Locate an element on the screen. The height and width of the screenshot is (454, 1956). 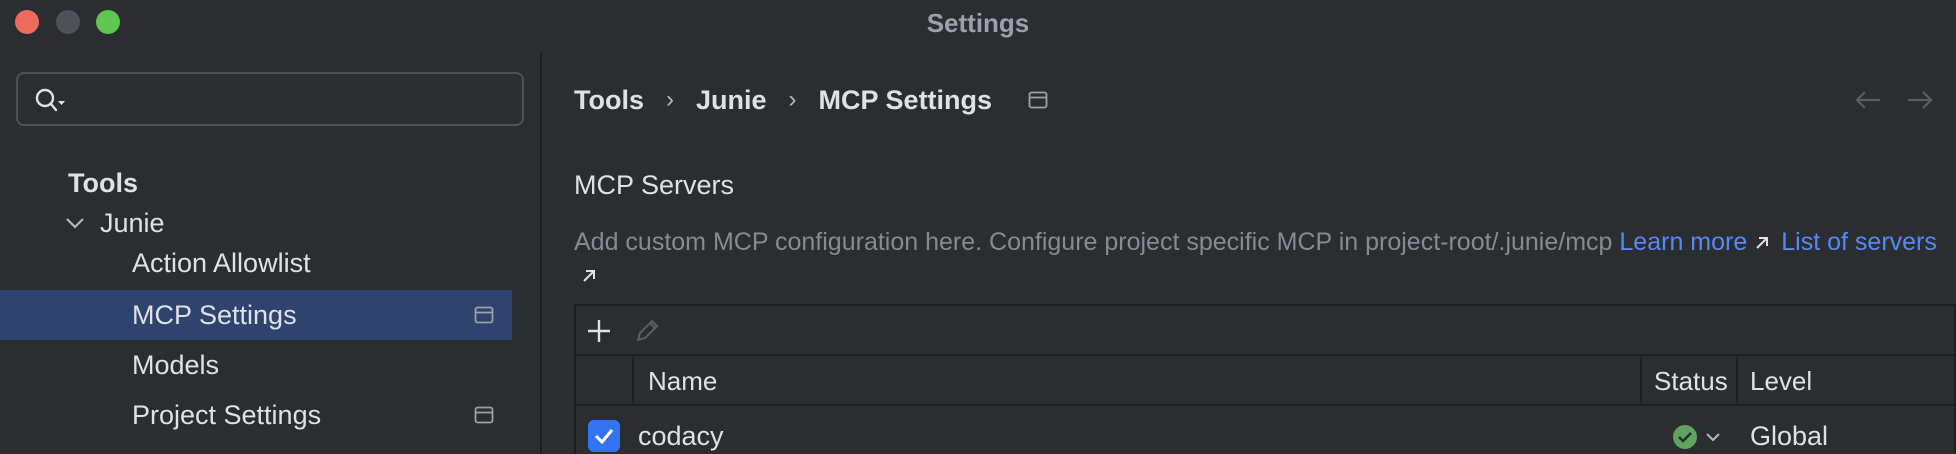
status-ok-icon is located at coordinates (1685, 437).